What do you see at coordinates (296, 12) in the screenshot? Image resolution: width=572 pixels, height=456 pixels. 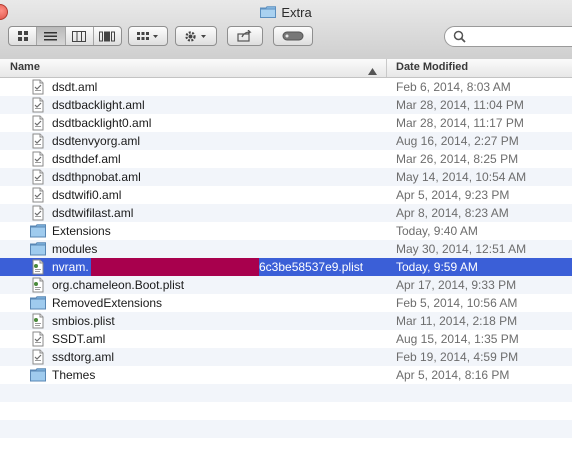 I see `window-title: Extra` at bounding box center [296, 12].